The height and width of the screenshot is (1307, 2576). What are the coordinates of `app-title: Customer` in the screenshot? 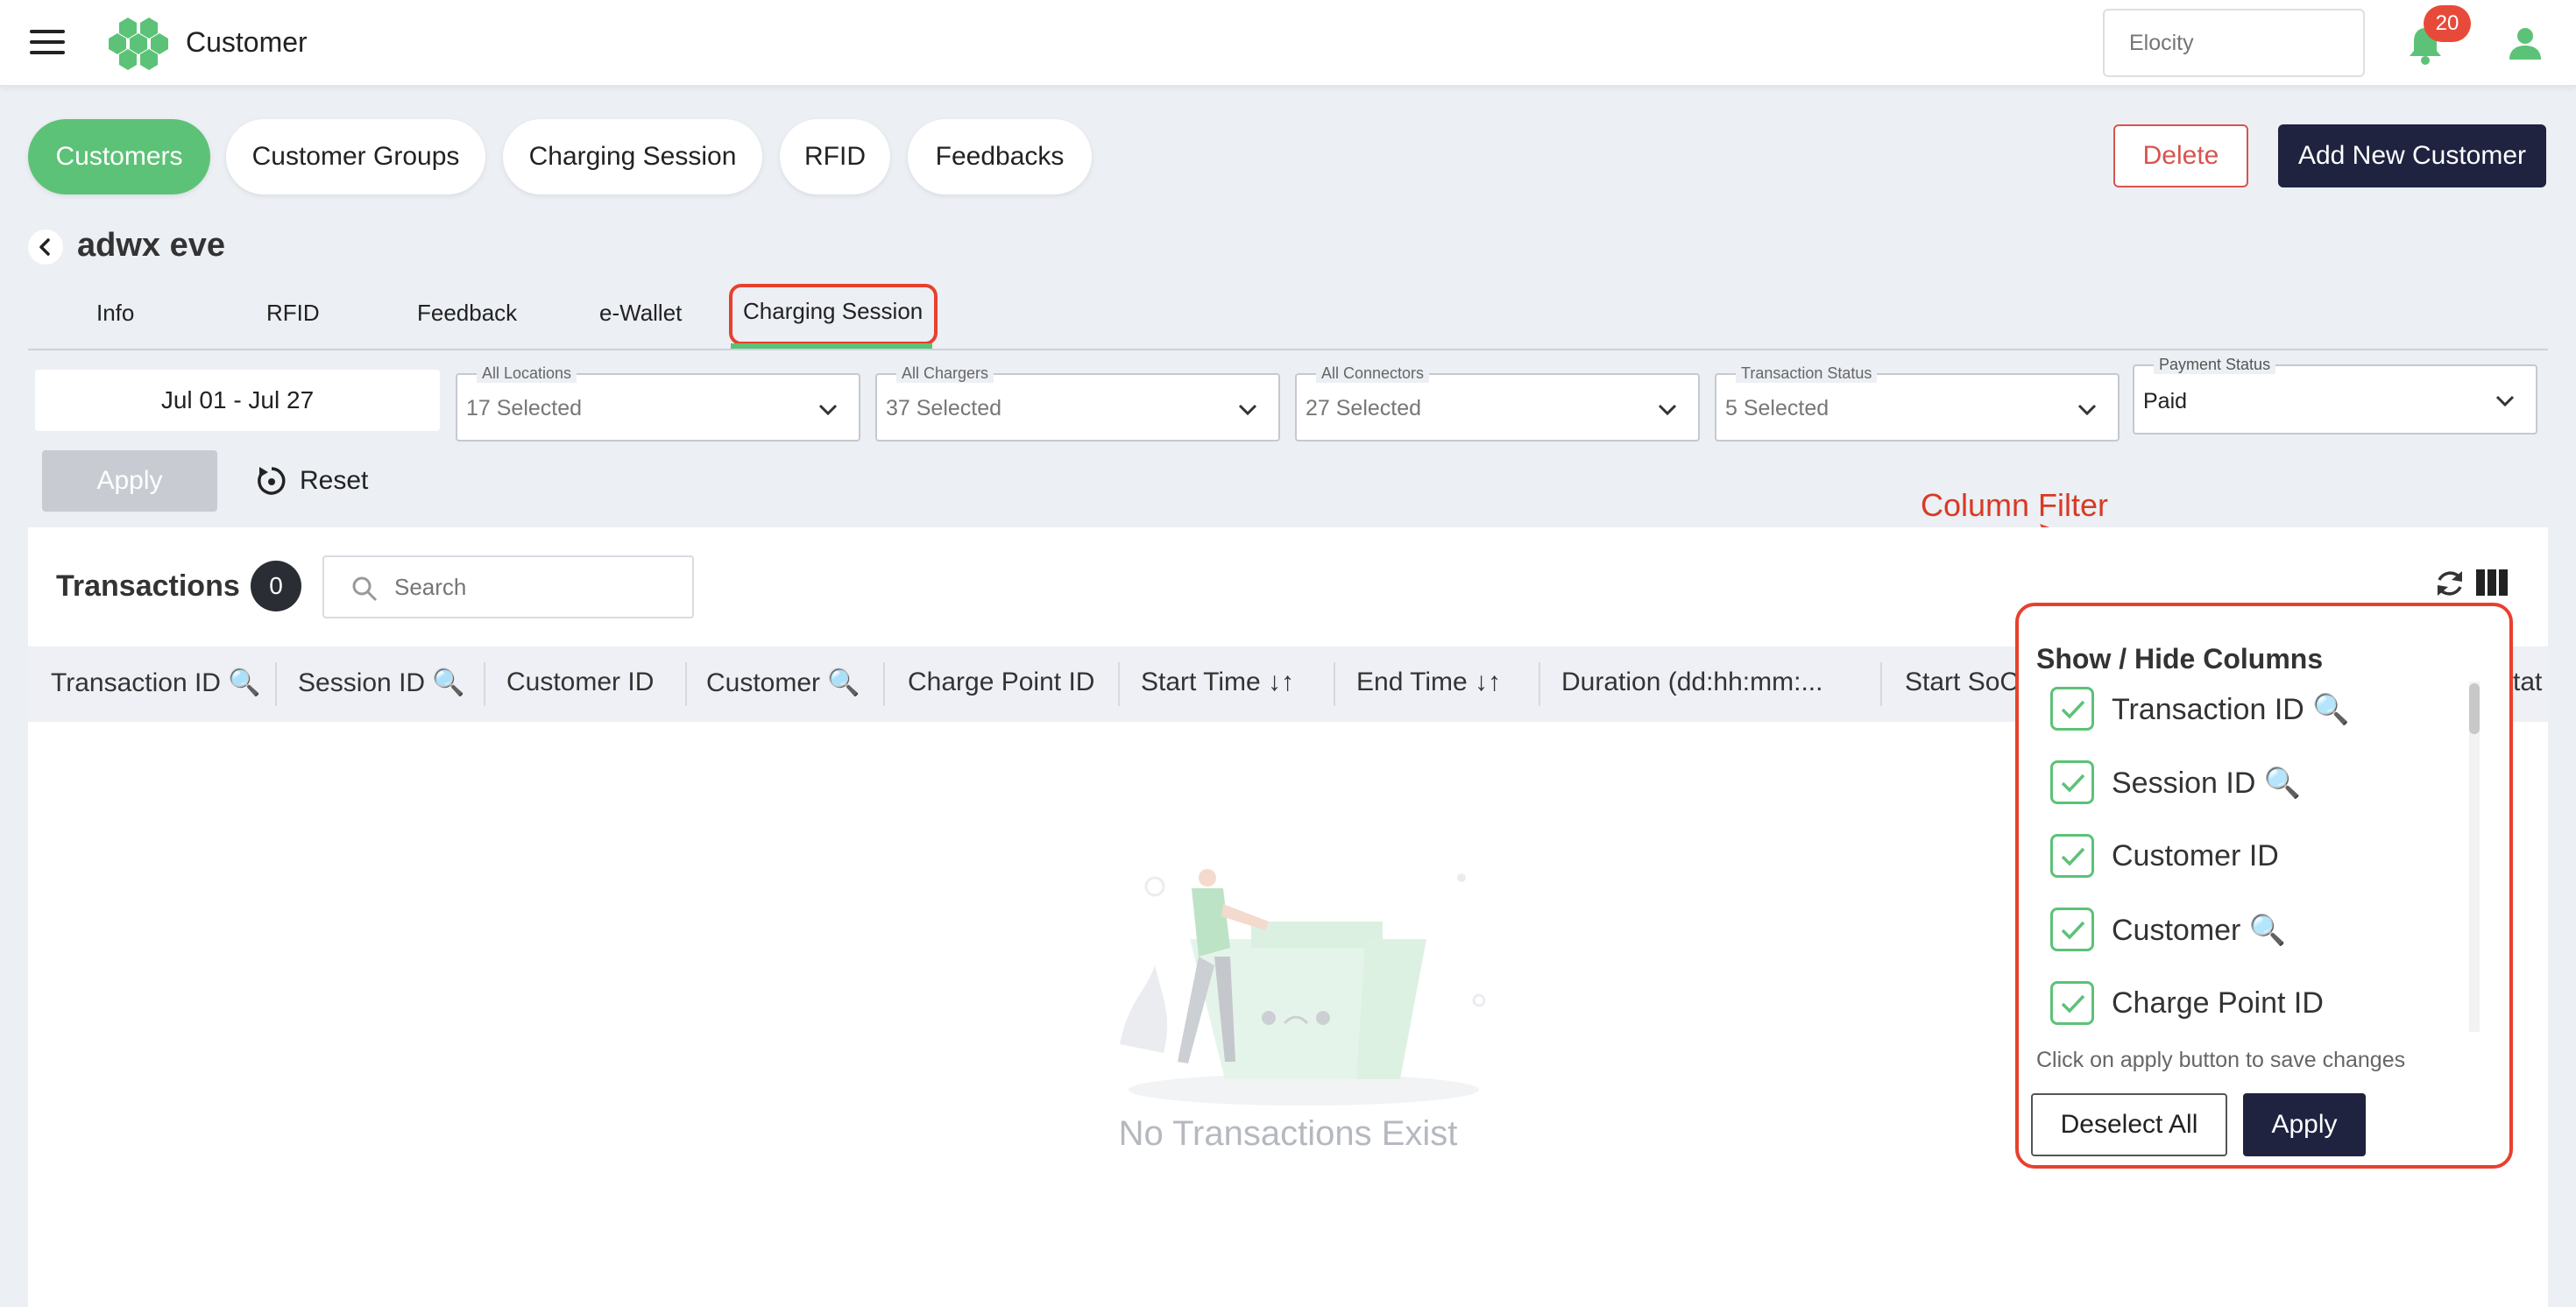 It's located at (247, 42).